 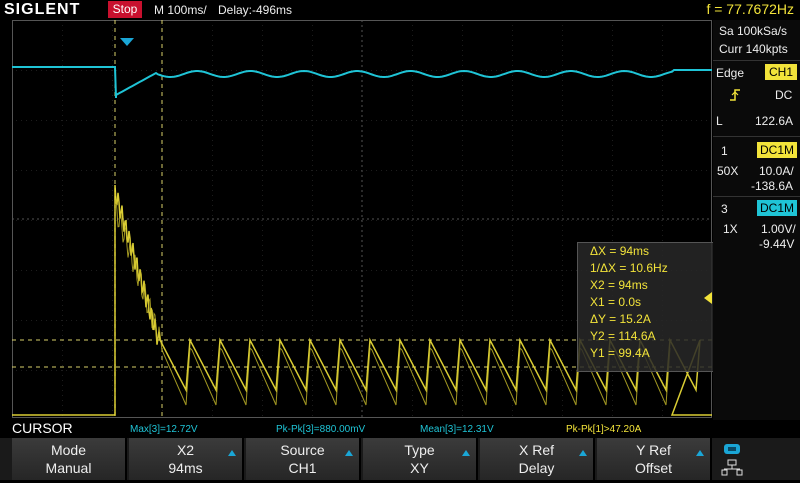 What do you see at coordinates (708, 298) in the screenshot?
I see `trigger-level-marker` at bounding box center [708, 298].